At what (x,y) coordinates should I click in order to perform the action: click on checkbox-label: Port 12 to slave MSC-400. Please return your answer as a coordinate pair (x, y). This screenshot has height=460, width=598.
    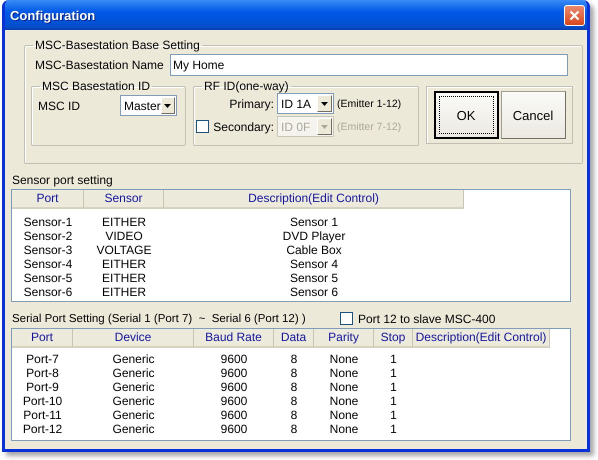
    Looking at the image, I should click on (427, 319).